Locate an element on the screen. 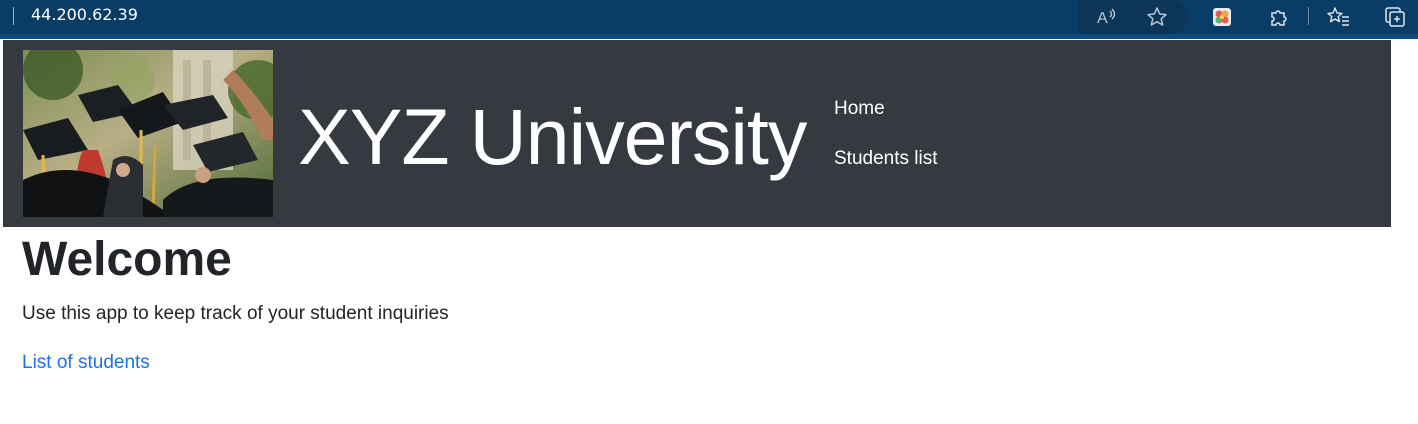 This screenshot has width=1418, height=424. hero-image is located at coordinates (148, 133).